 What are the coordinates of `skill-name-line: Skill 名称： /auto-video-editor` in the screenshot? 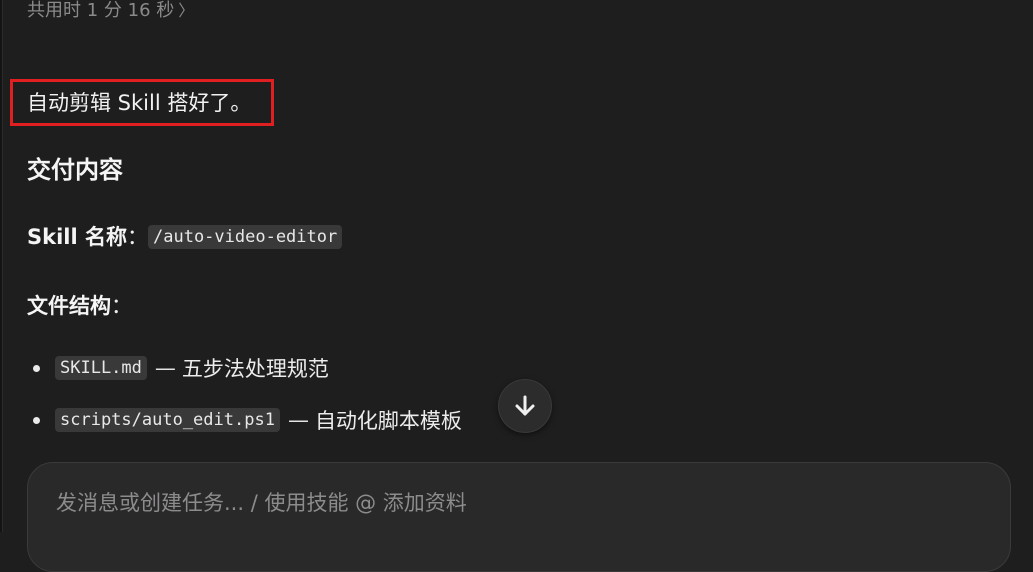 It's located at (185, 237).